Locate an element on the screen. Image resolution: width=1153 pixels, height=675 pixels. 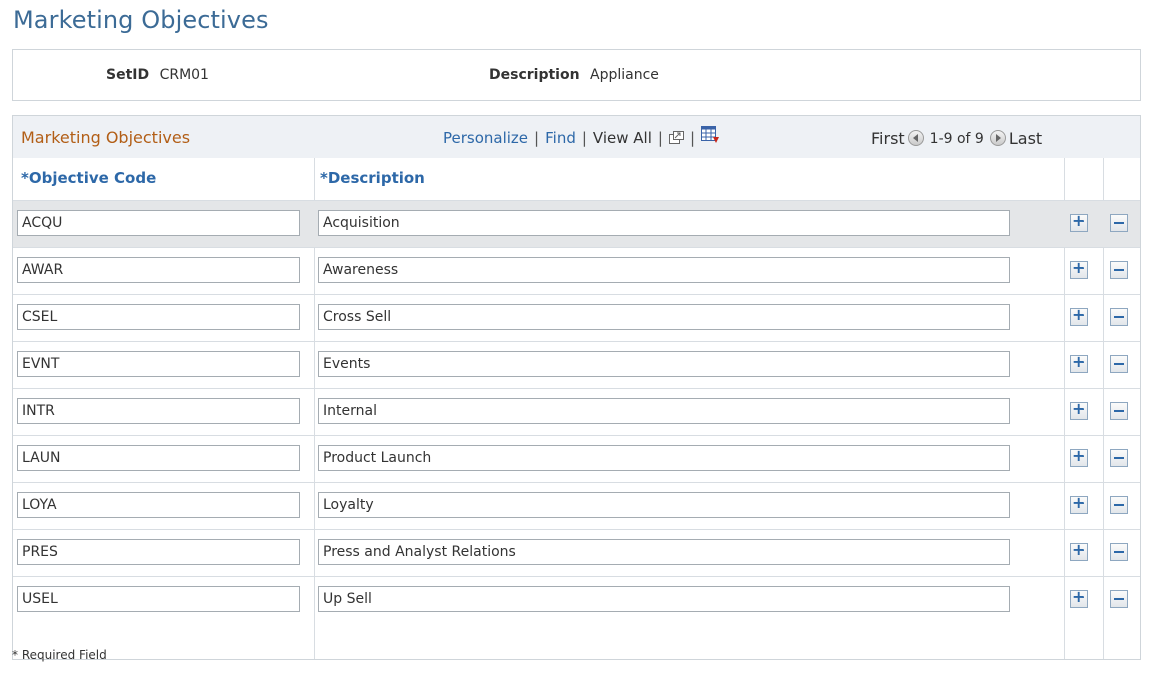
last-link: Last is located at coordinates (1025, 138).